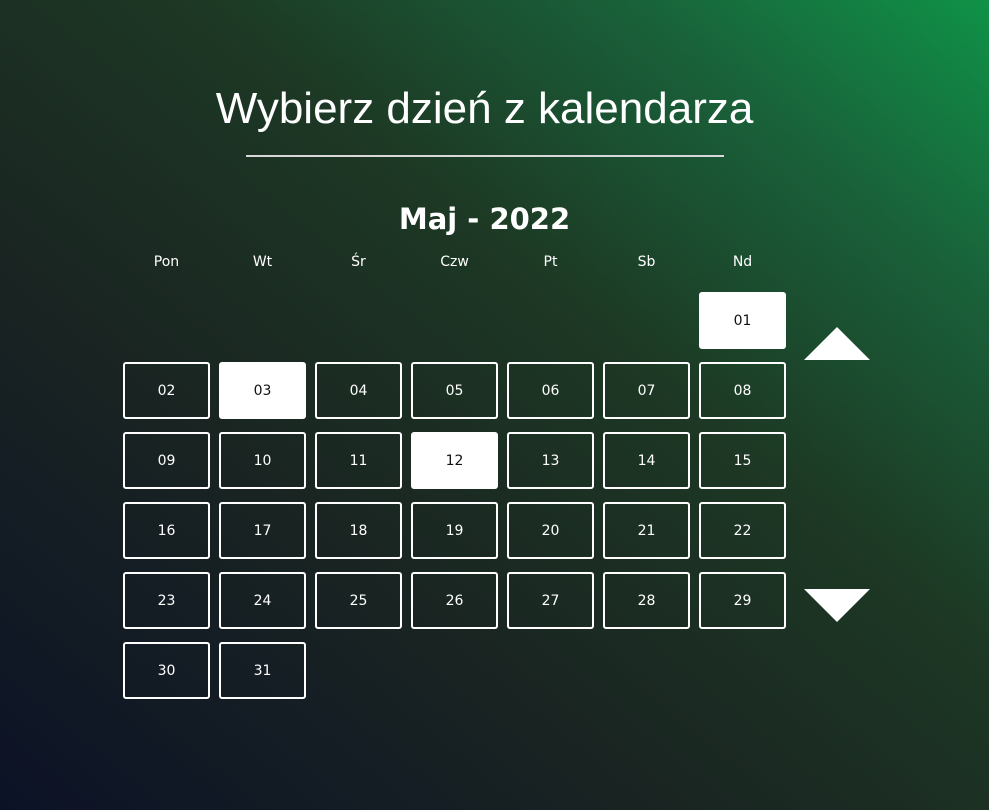 The image size is (989, 810). What do you see at coordinates (485, 156) in the screenshot?
I see `title-divider` at bounding box center [485, 156].